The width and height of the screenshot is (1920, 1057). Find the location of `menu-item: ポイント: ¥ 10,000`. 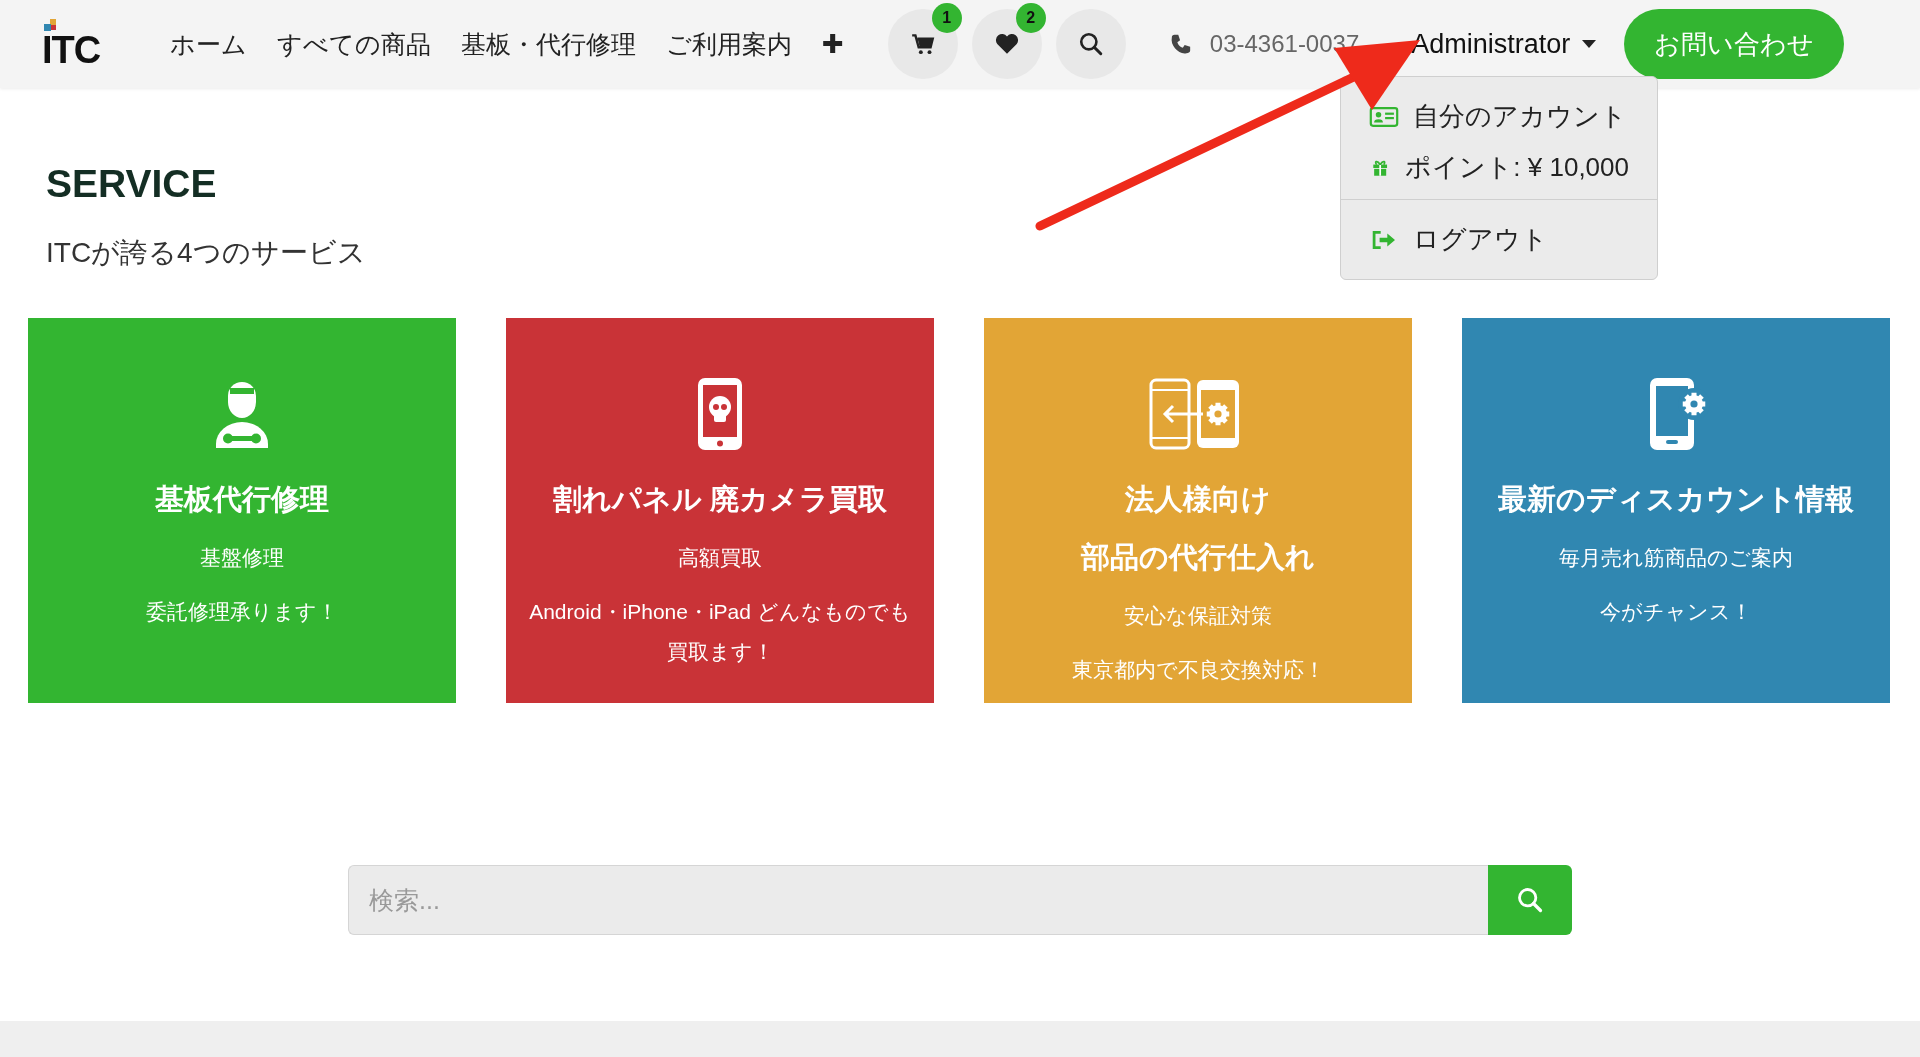

menu-item: ポイント: ¥ 10,000 is located at coordinates (1499, 167).